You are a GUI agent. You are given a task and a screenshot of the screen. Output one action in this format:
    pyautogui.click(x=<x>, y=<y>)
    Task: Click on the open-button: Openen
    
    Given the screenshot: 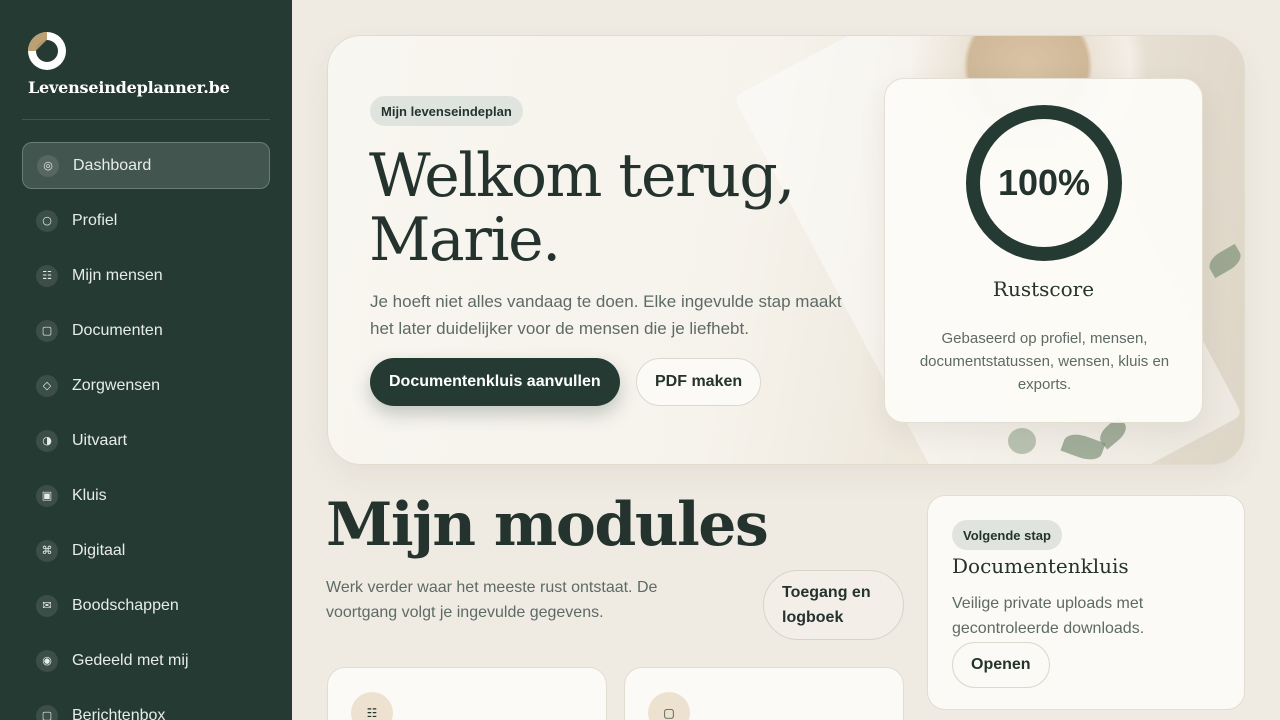 What is the action you would take?
    pyautogui.click(x=1001, y=665)
    